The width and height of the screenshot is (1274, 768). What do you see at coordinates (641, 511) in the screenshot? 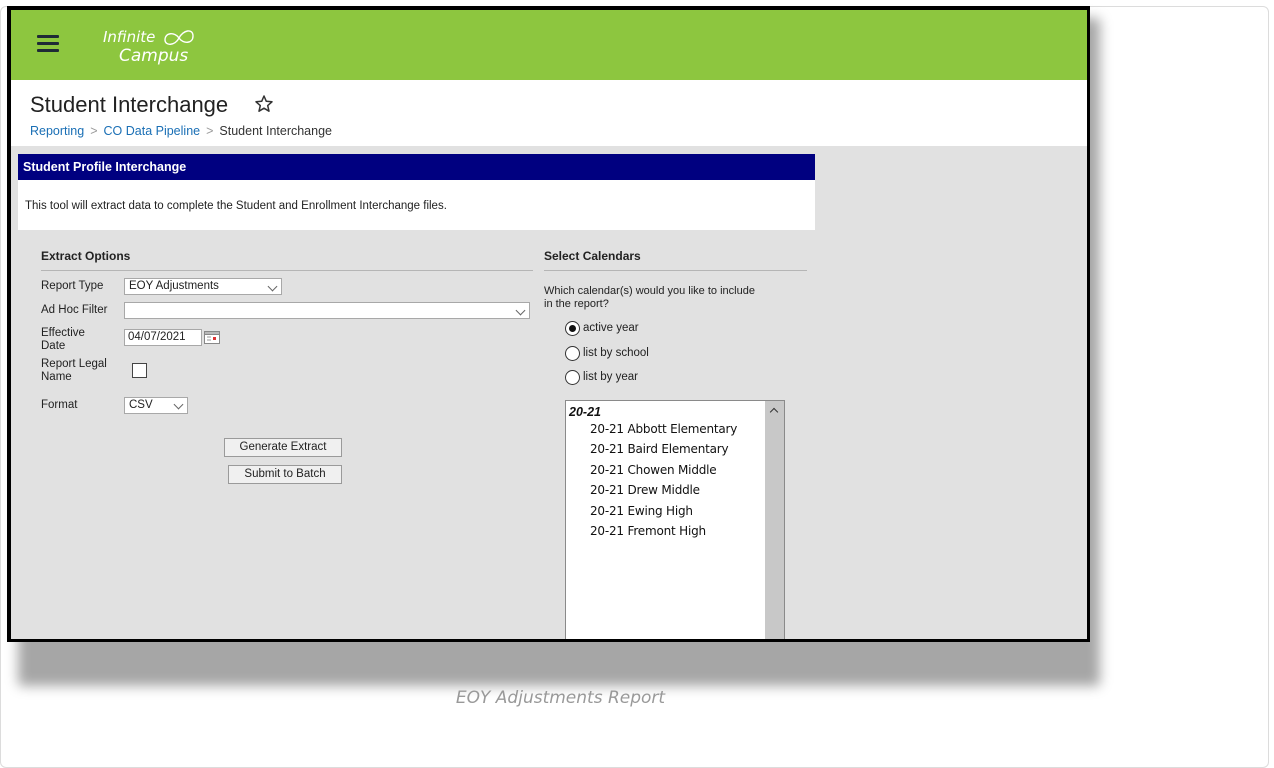
I see `calendar-list-item: 20-21 Ewing High` at bounding box center [641, 511].